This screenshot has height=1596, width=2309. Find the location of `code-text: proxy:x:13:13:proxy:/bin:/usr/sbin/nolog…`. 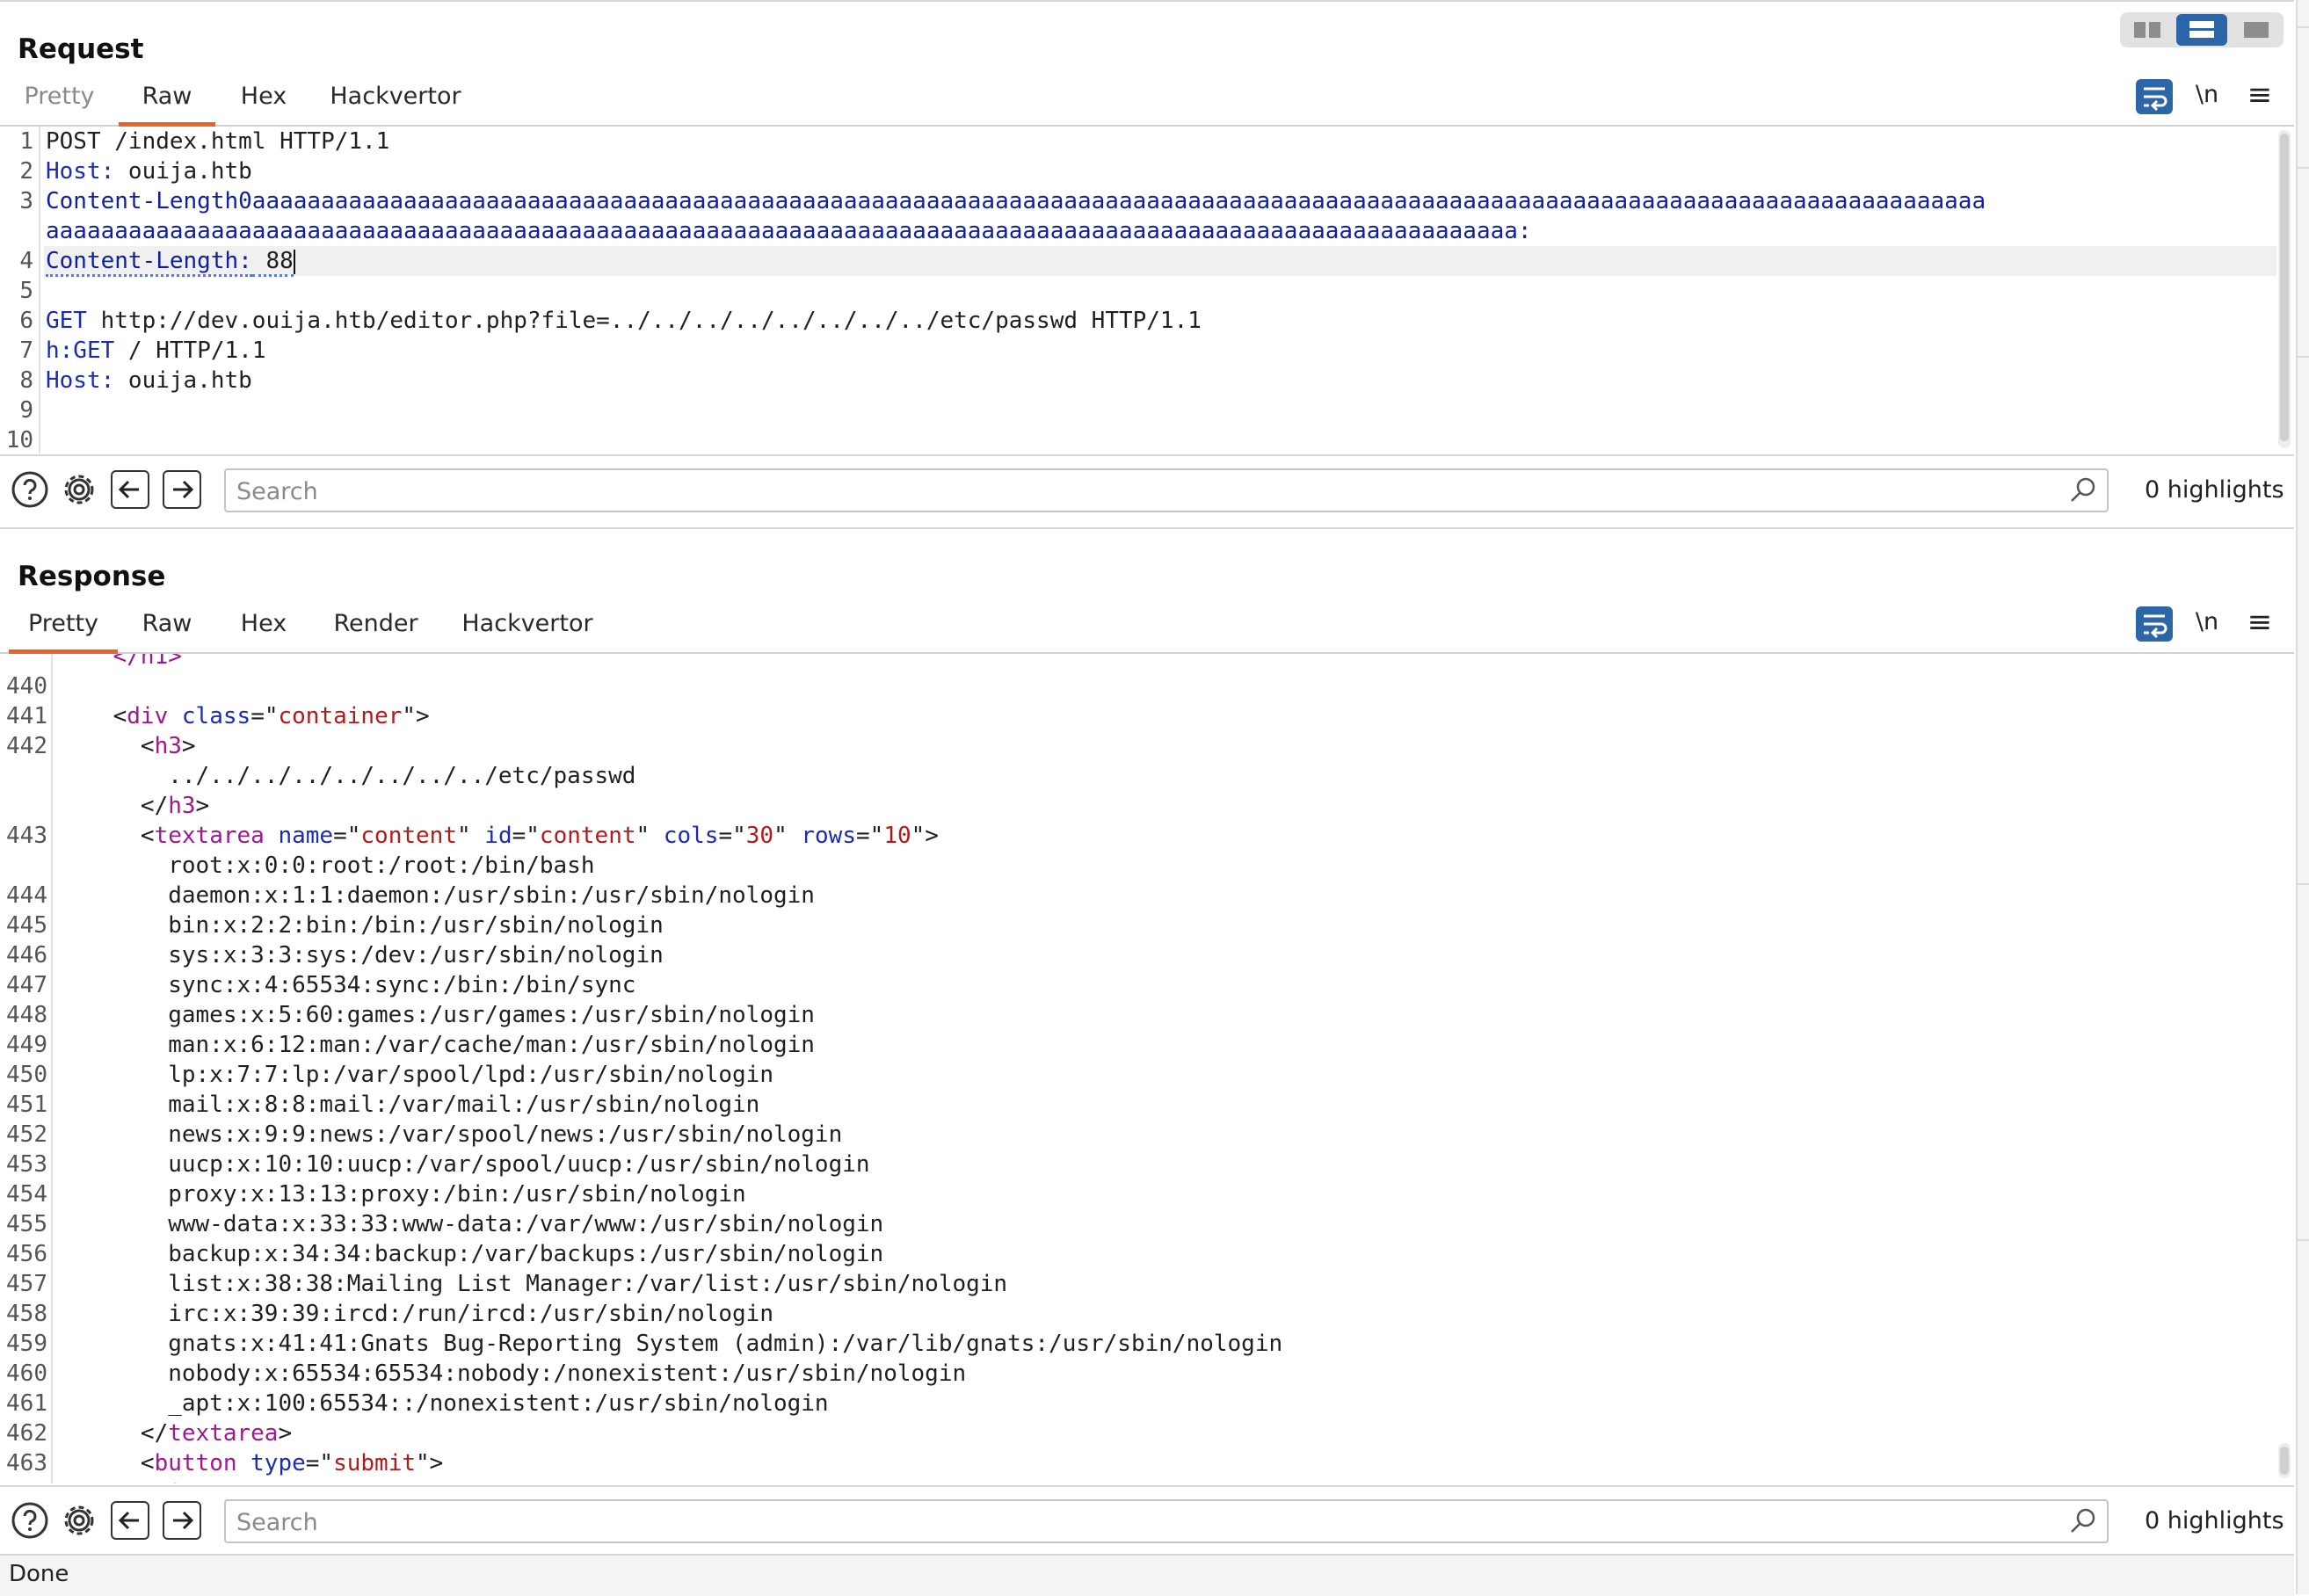

code-text: proxy:x:13:13:proxy:/bin:/usr/sbin/nolog… is located at coordinates (402, 1194).